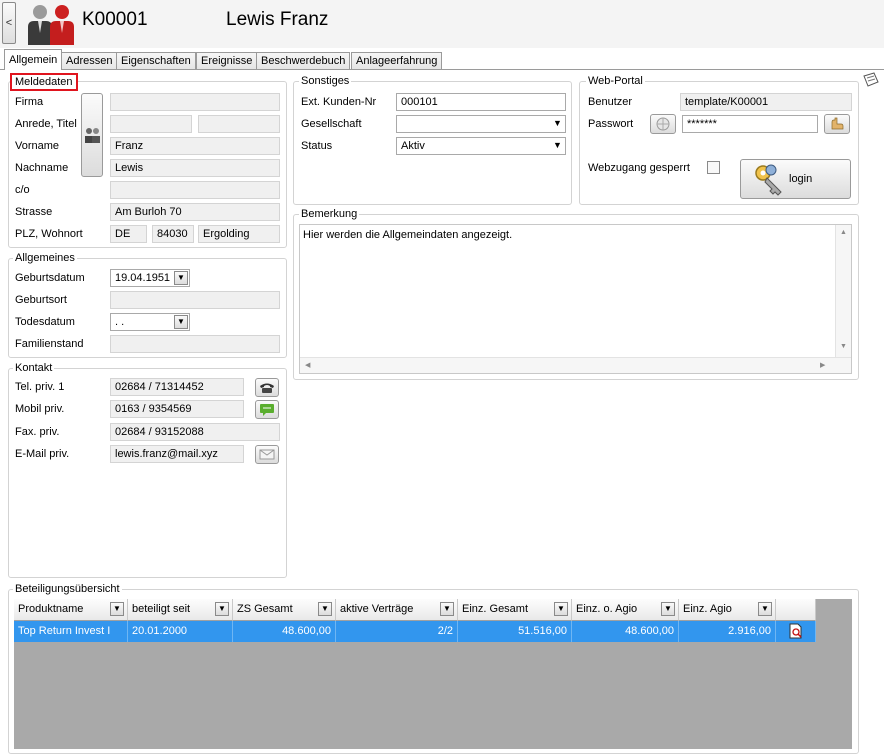 The width and height of the screenshot is (884, 755). I want to click on benutzer-field: template/K00001, so click(766, 102).